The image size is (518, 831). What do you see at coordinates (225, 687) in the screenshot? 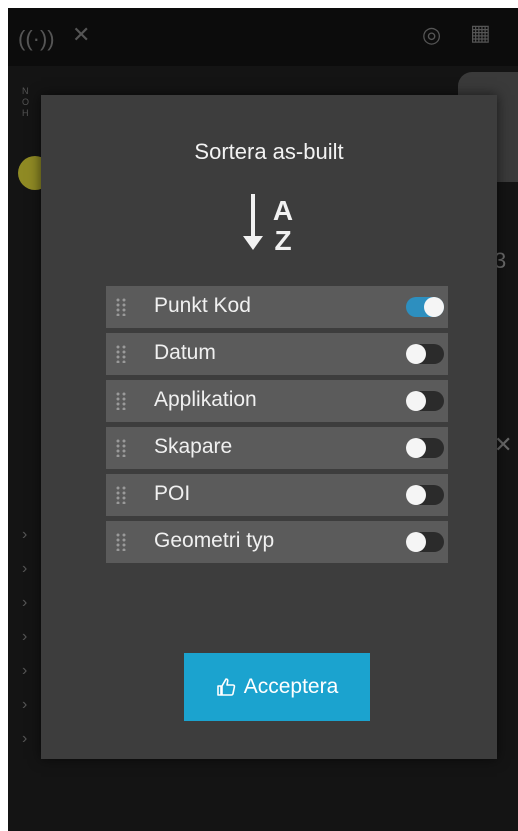
I see `thumbs-up-icon` at bounding box center [225, 687].